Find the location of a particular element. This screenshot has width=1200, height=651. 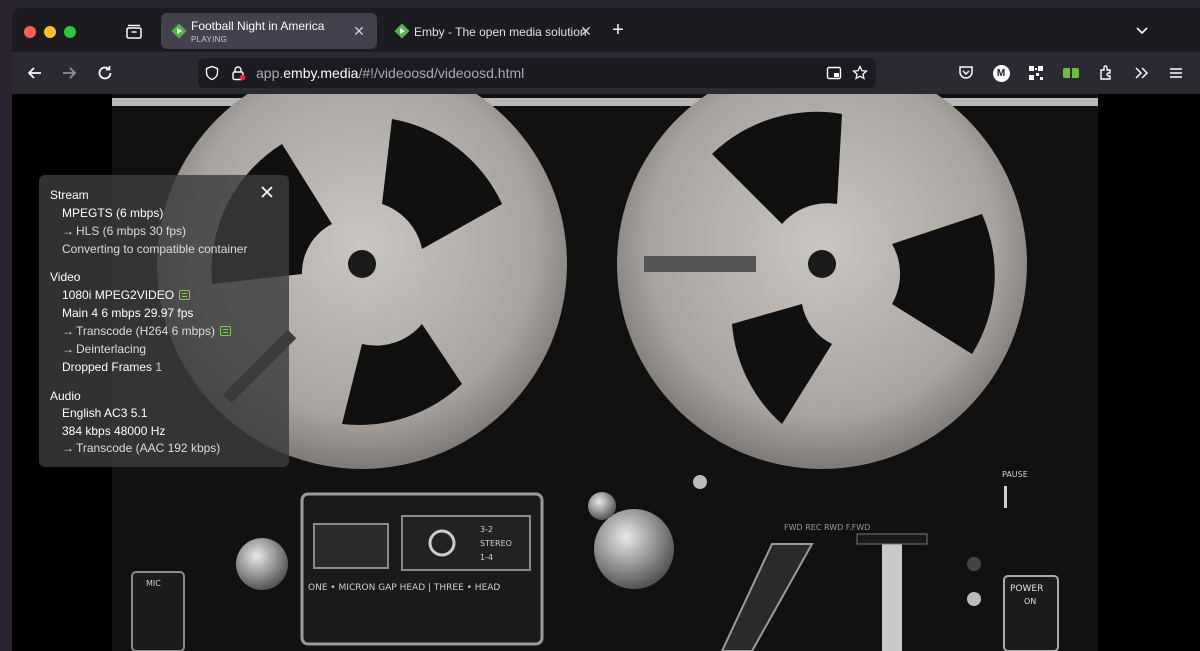

extensions-icon is located at coordinates (1106, 73).